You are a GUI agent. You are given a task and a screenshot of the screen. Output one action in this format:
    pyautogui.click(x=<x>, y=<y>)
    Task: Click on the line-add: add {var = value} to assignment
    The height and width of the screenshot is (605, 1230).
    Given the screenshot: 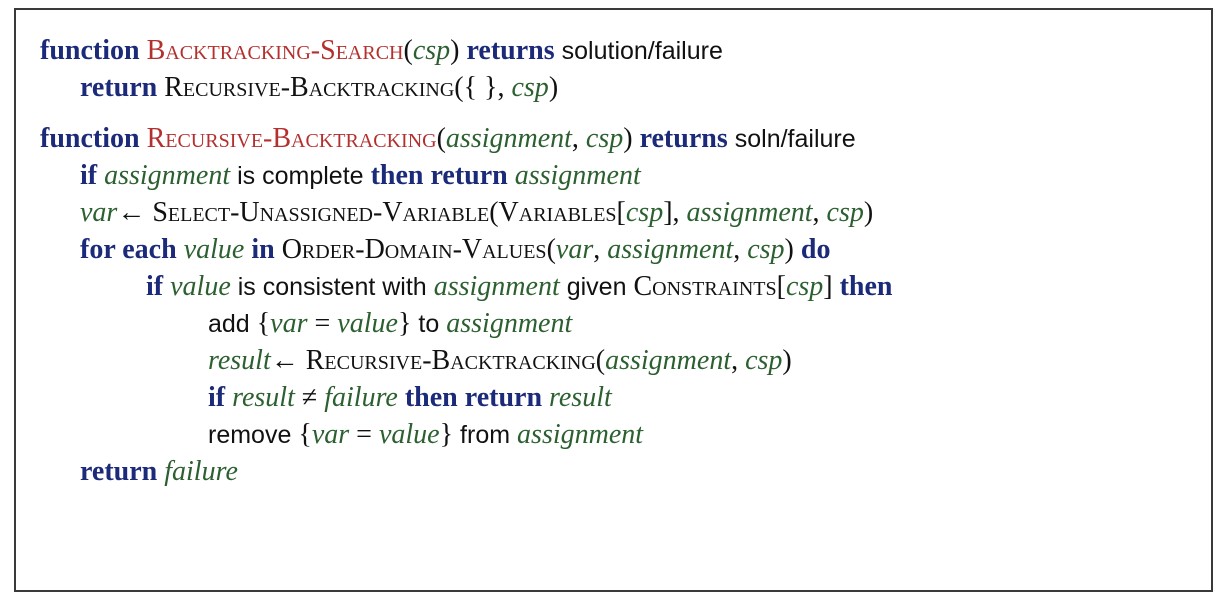 What is the action you would take?
    pyautogui.click(x=620, y=323)
    